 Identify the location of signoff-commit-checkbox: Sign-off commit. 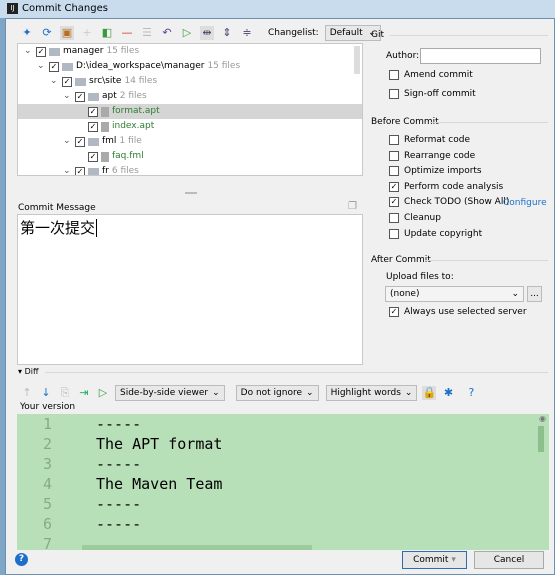
(432, 94).